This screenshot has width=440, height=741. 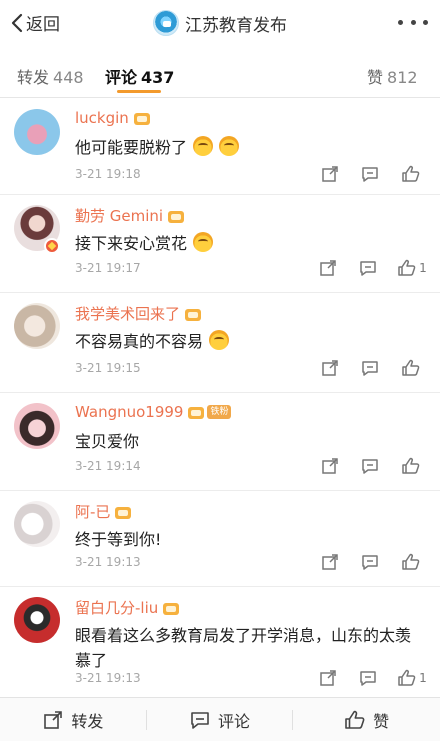 What do you see at coordinates (138, 313) in the screenshot?
I see `comment-username: 我学美术回来了` at bounding box center [138, 313].